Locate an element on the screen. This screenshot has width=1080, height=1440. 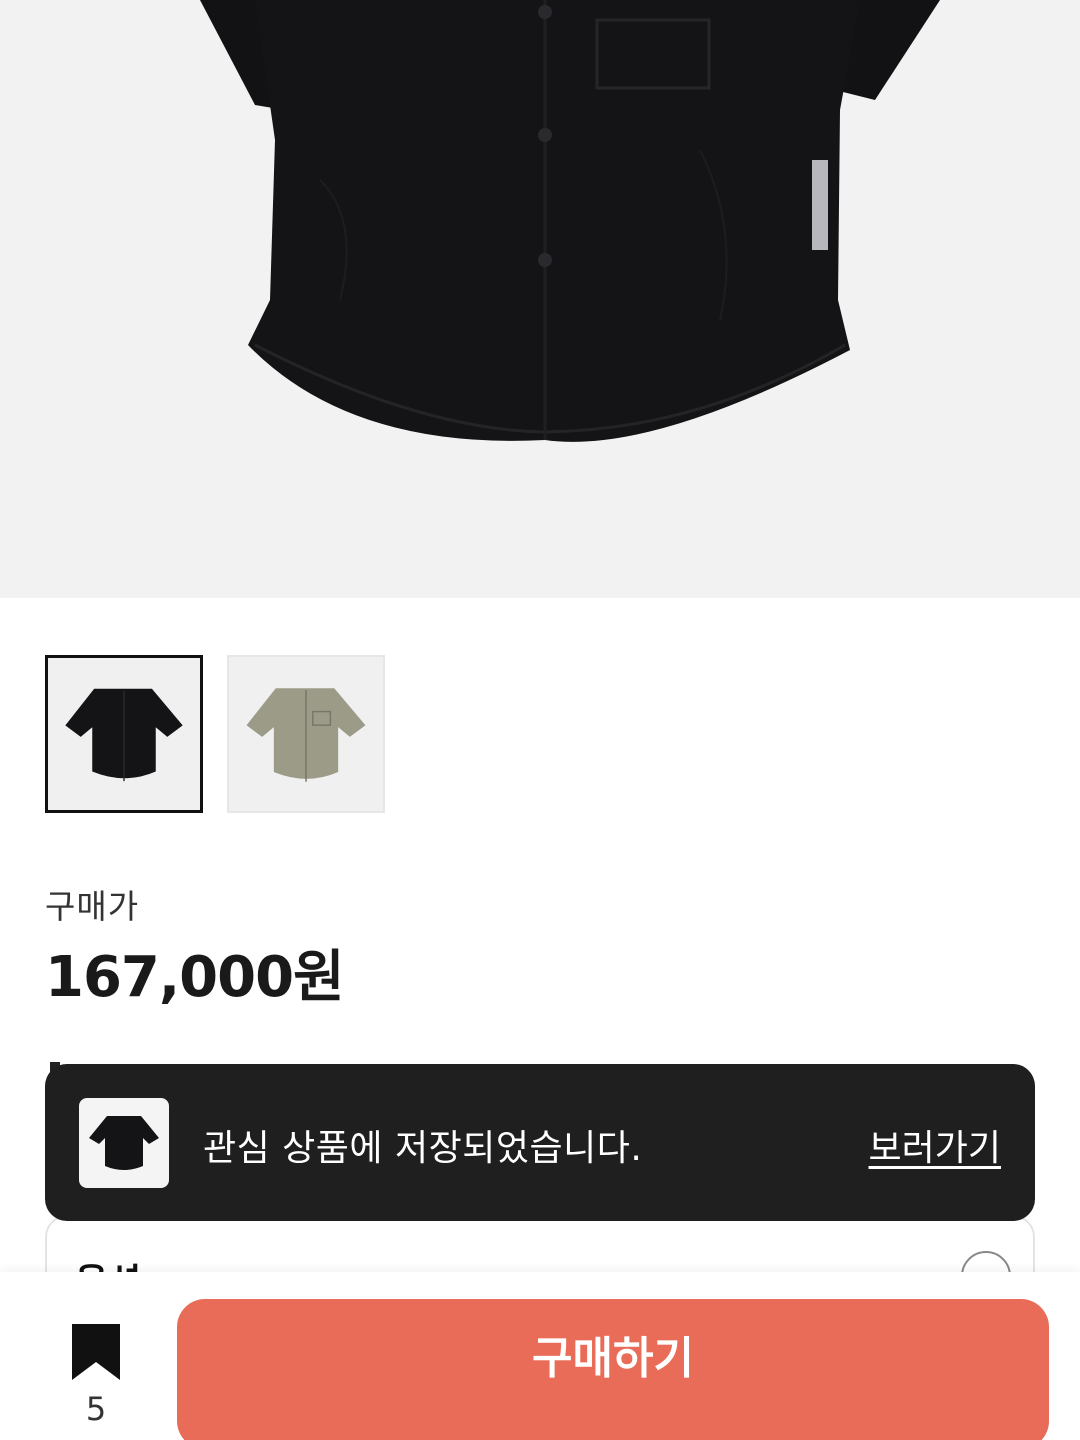
bottom-action-bar: 5 구매하기 is located at coordinates (540, 1356).